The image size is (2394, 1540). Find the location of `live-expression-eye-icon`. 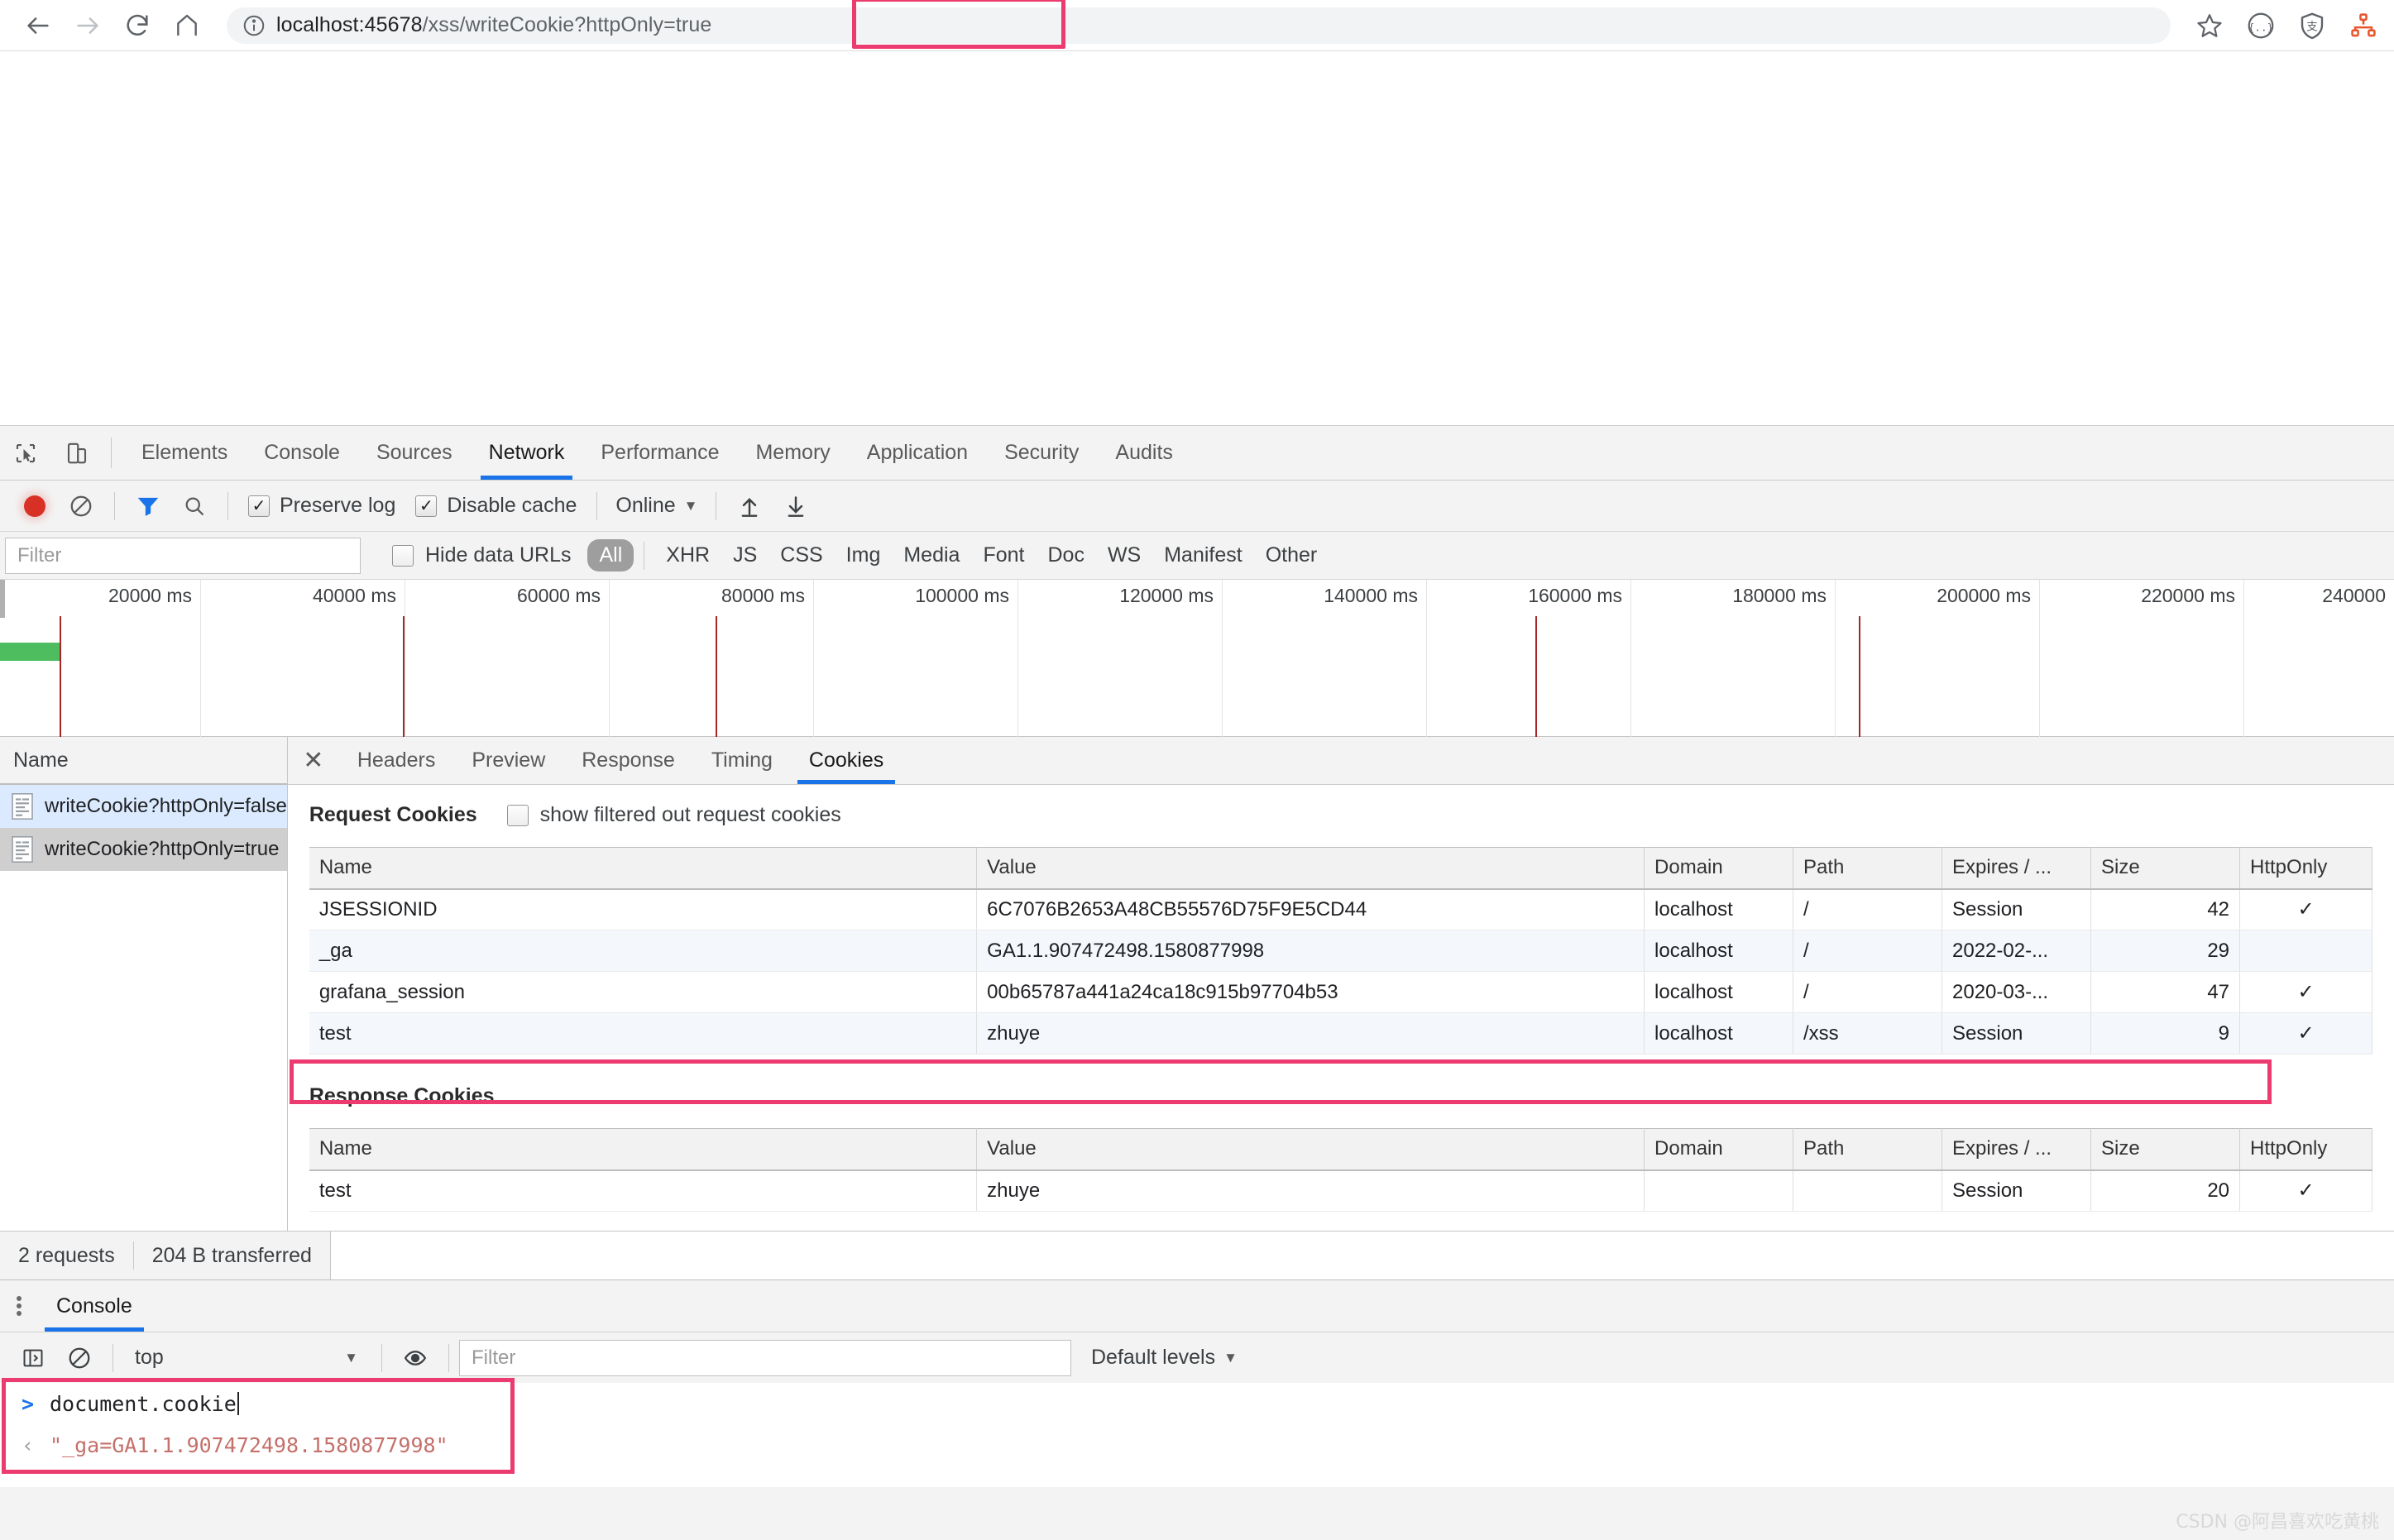

live-expression-eye-icon is located at coordinates (415, 1358).